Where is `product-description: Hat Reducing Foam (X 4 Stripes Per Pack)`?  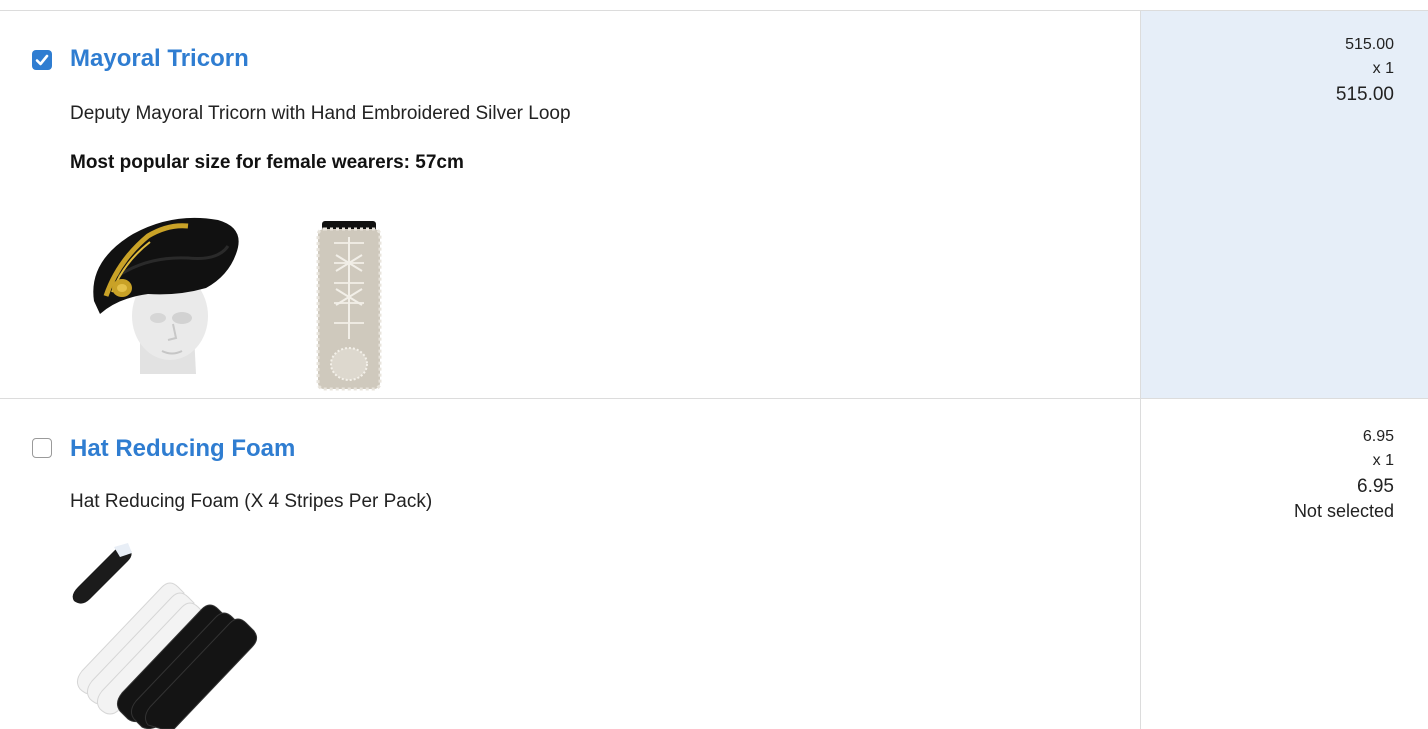 product-description: Hat Reducing Foam (X 4 Stripes Per Pack) is located at coordinates (251, 501).